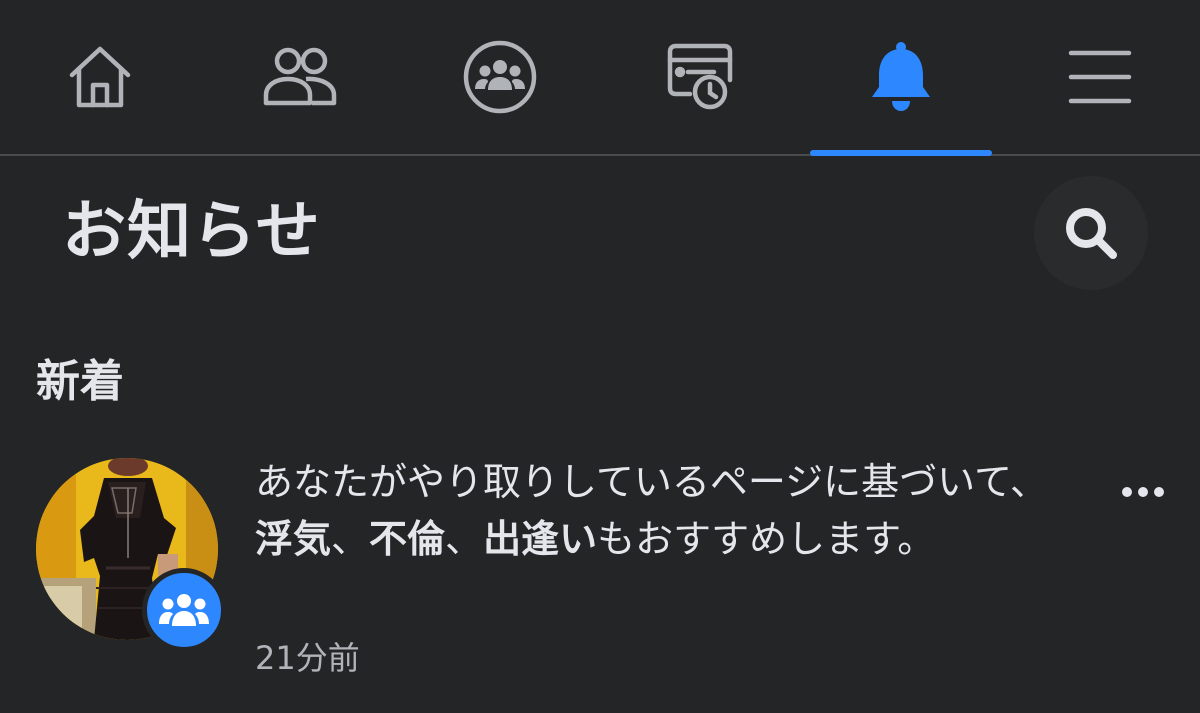 Image resolution: width=1200 pixels, height=713 pixels. I want to click on groups-icon, so click(500, 77).